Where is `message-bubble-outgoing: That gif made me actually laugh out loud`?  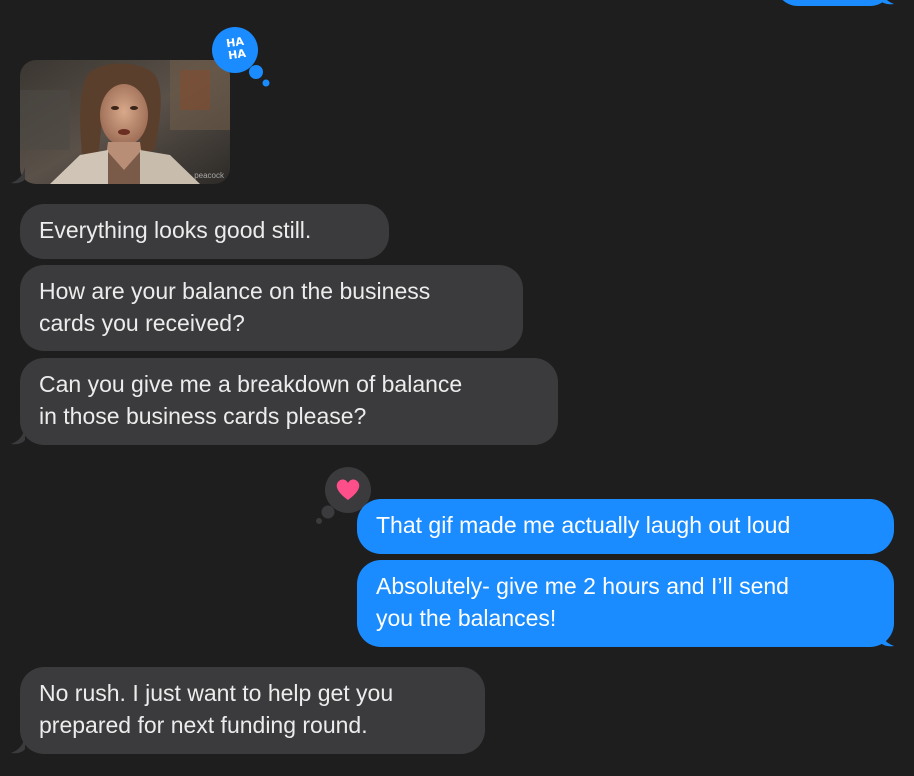 message-bubble-outgoing: That gif made me actually laugh out loud is located at coordinates (625, 526).